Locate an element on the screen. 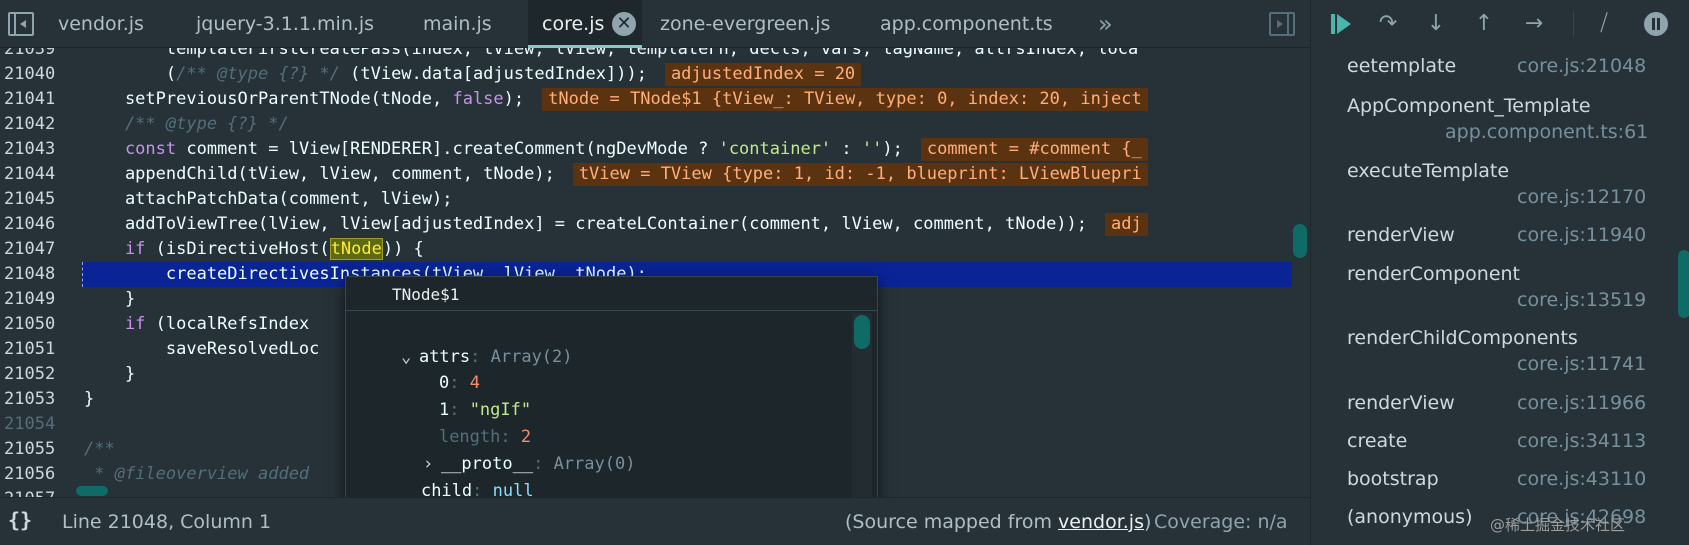  line-number: 21045 is located at coordinates (38, 199).